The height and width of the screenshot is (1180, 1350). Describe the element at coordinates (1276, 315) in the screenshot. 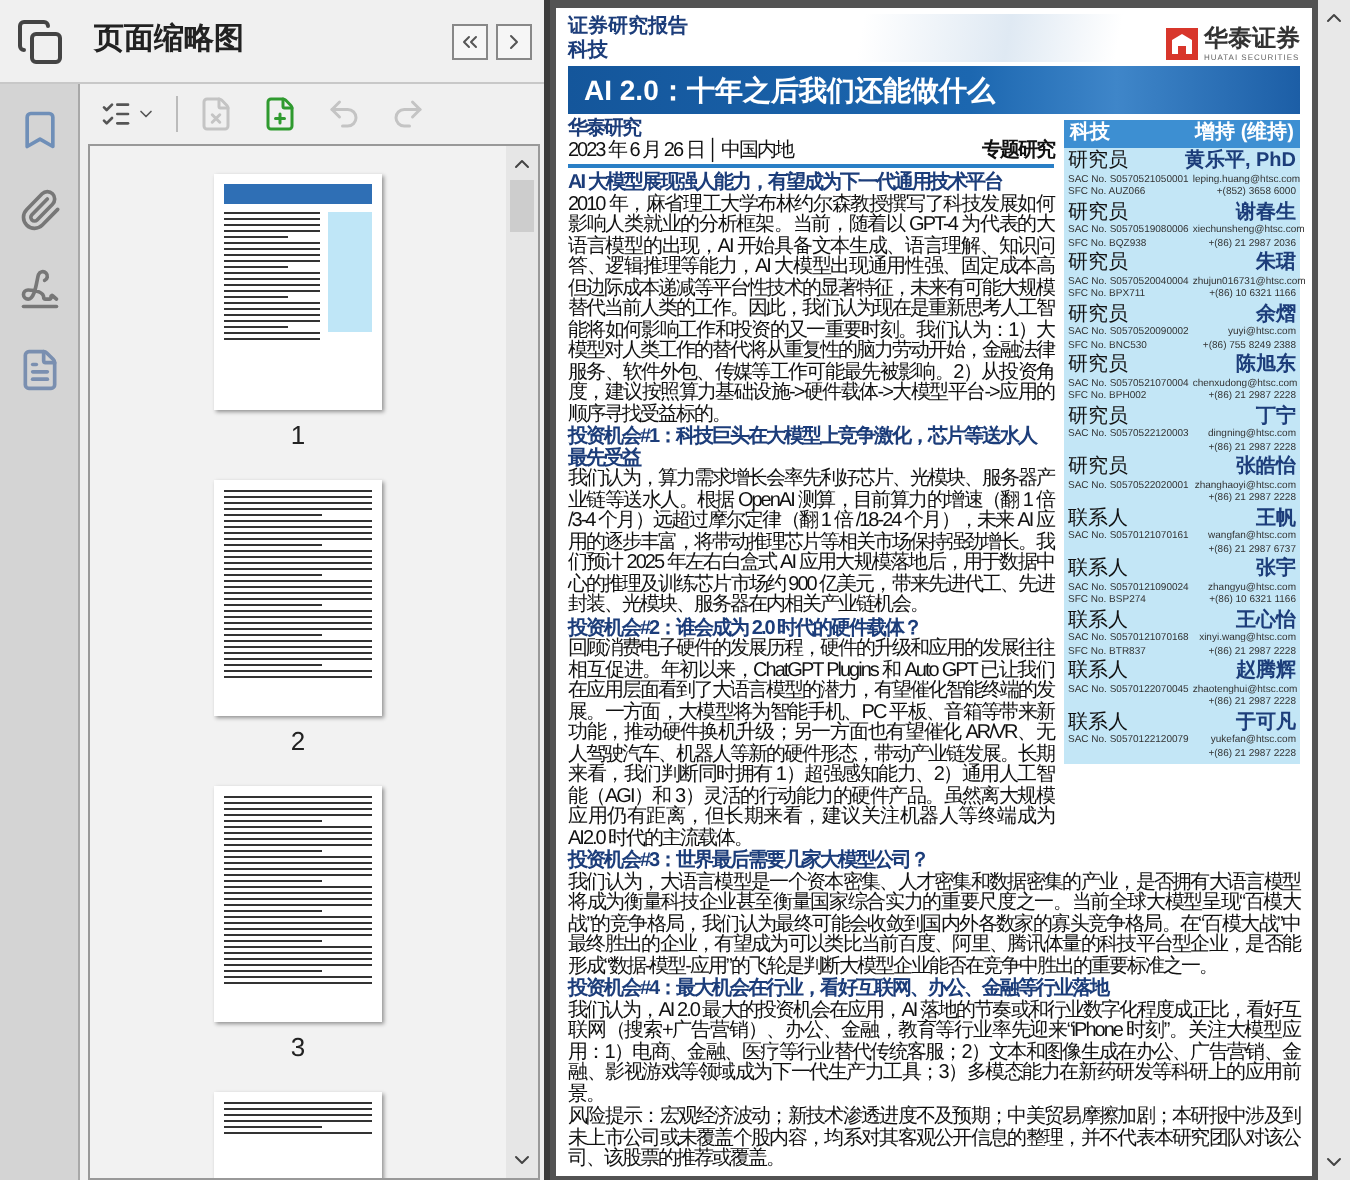

I see `contact-name: 余熠` at that location.